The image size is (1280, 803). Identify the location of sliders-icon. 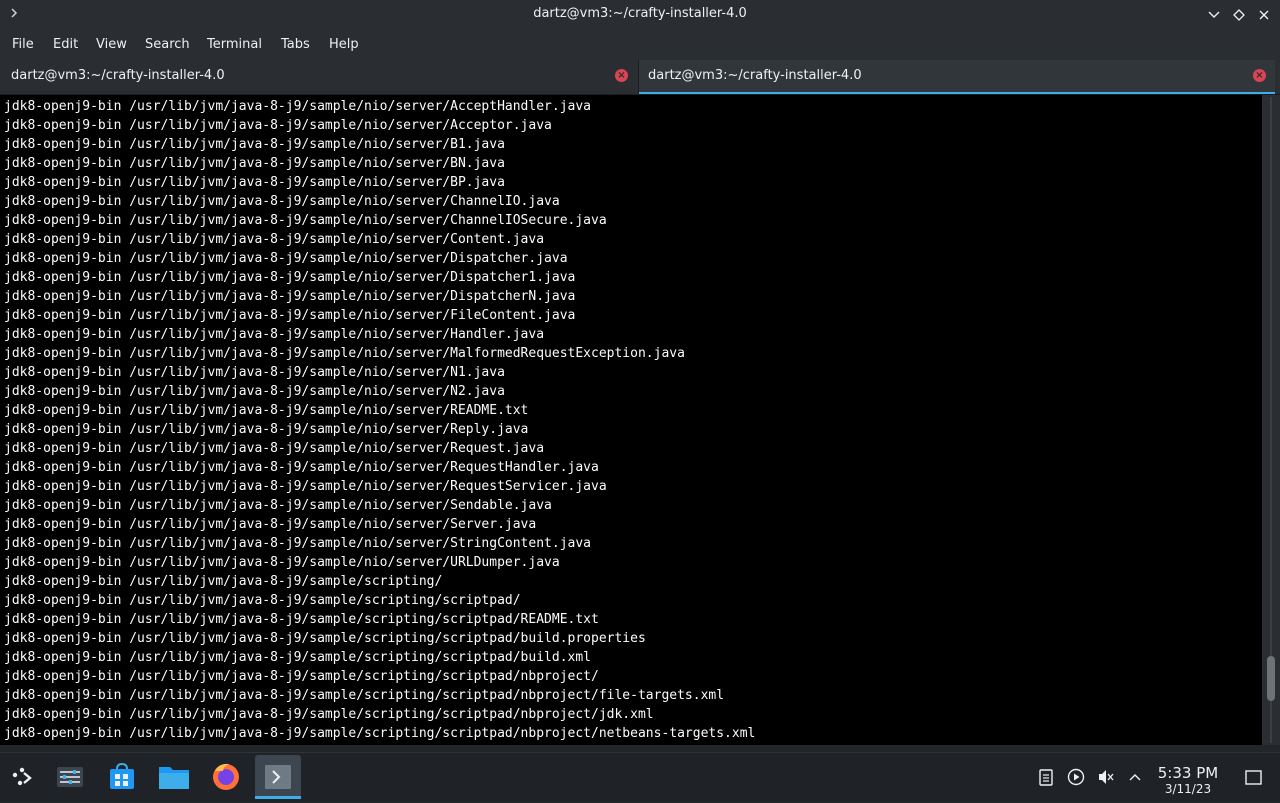
(70, 777).